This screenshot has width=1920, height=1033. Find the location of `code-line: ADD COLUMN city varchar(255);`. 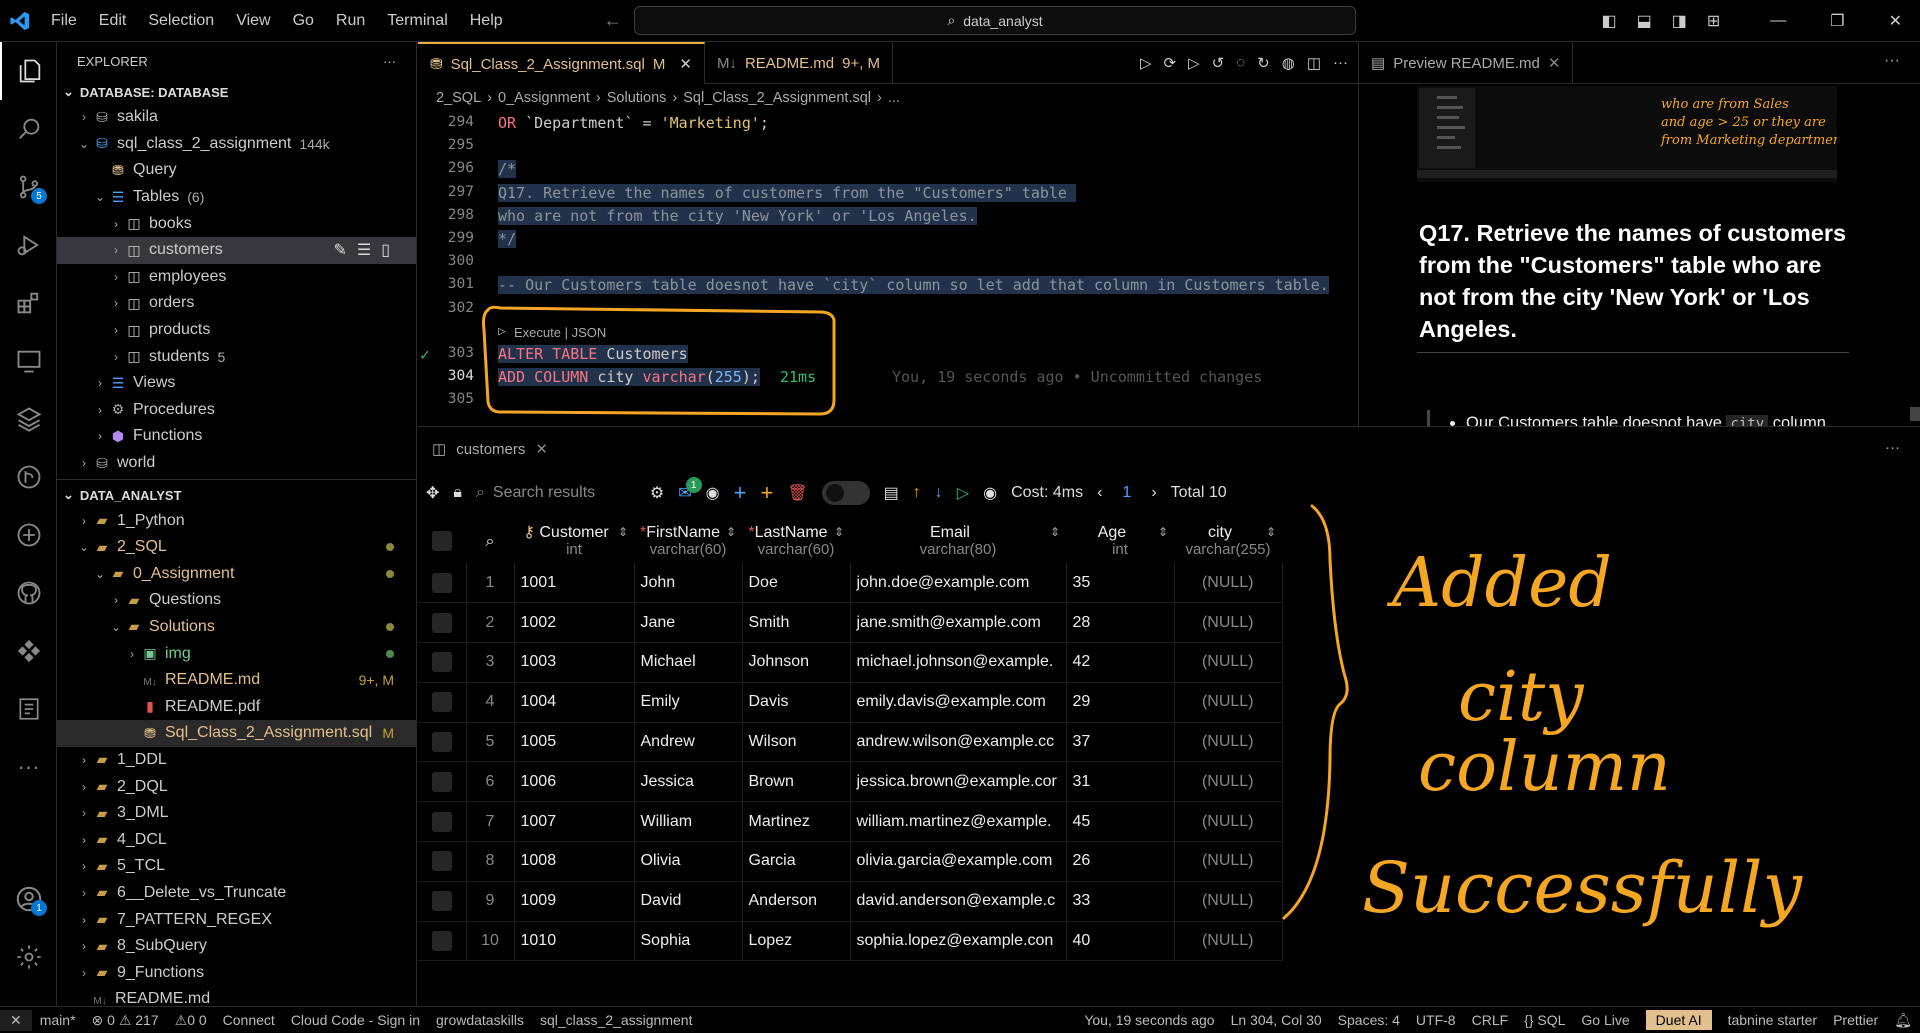

code-line: ADD COLUMN city varchar(255); is located at coordinates (629, 377).